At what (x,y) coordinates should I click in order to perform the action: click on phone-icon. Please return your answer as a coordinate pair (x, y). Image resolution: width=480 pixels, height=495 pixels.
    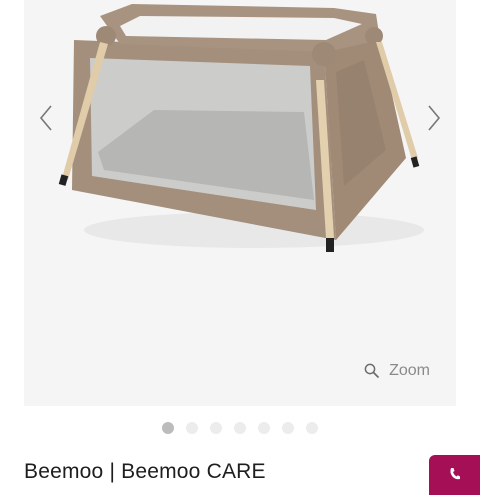
    Looking at the image, I should click on (454, 474).